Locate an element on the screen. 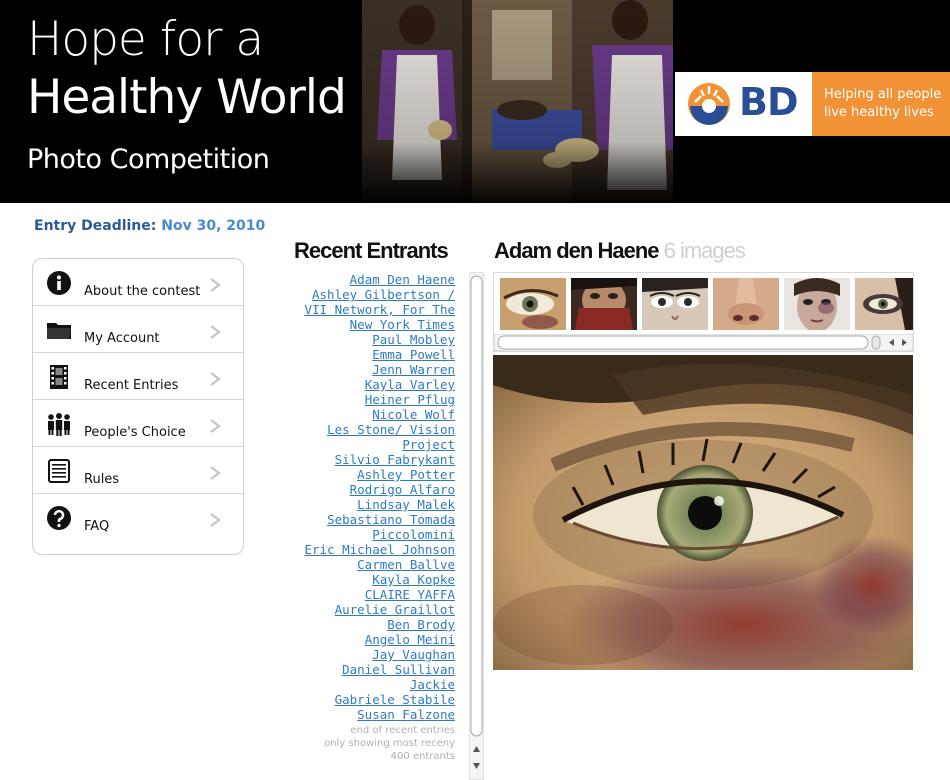  entrant-link: Kayla Varley is located at coordinates (368, 384).